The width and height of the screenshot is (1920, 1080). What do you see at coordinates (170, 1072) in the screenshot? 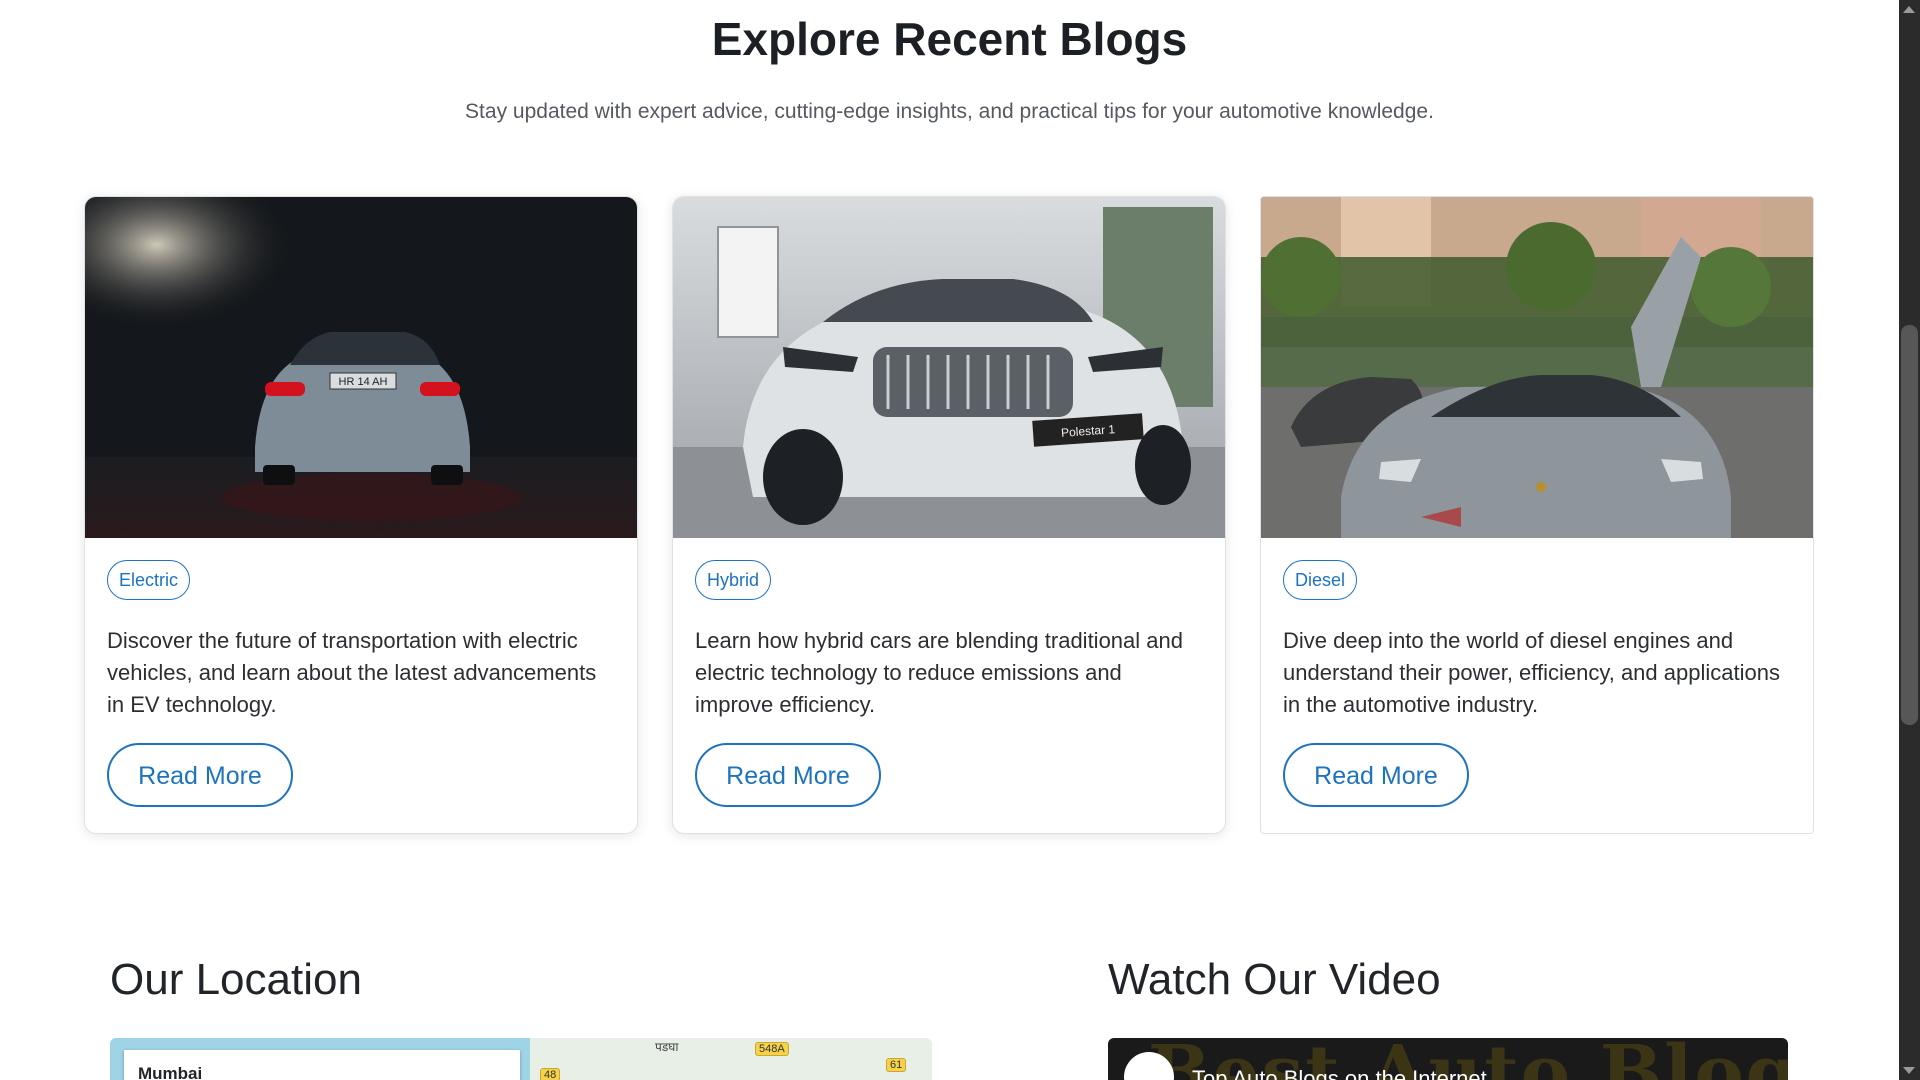
I see `map-place-name: Mumbai` at bounding box center [170, 1072].